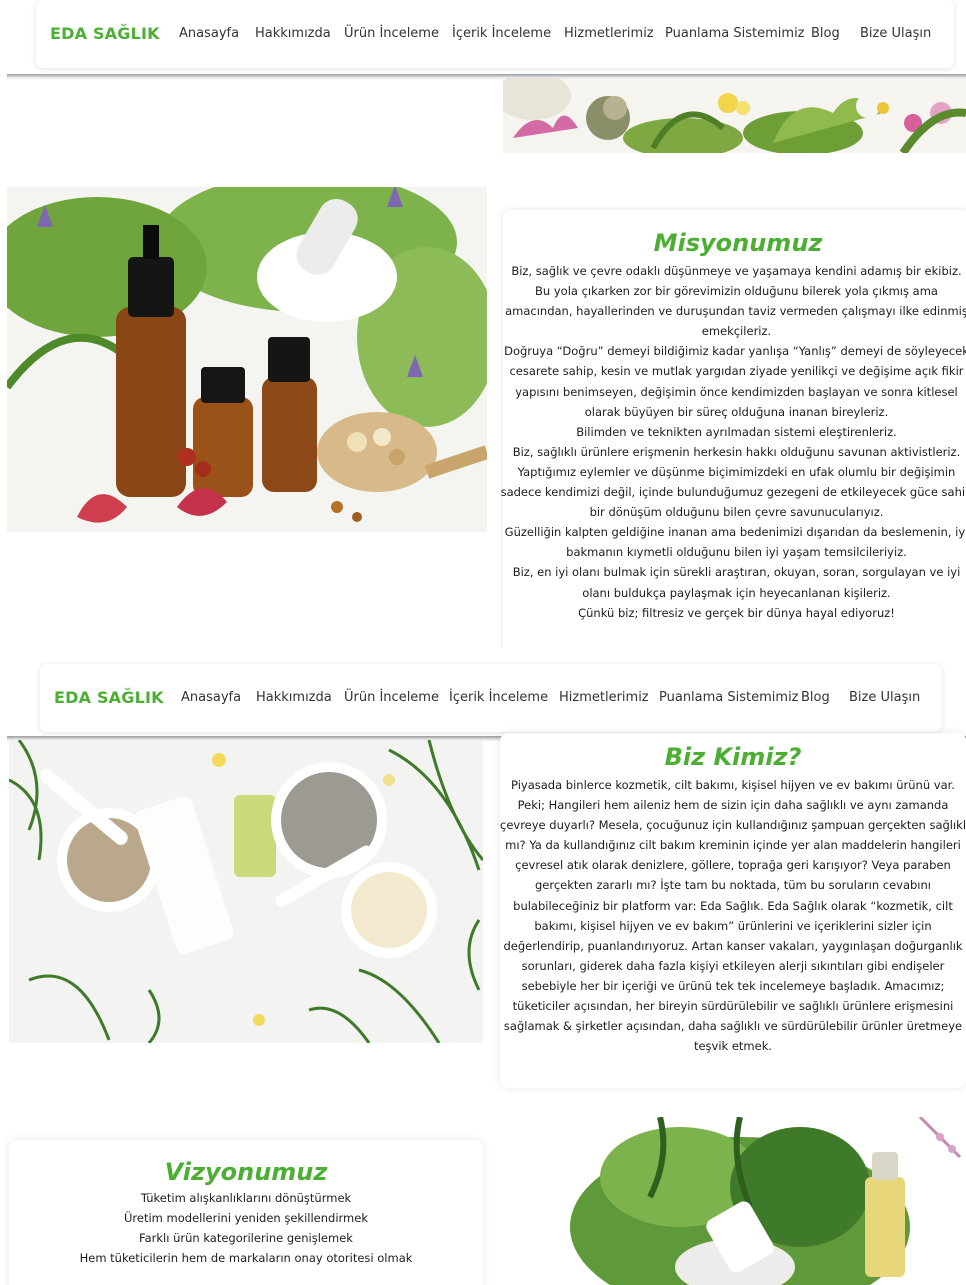  Describe the element at coordinates (109, 697) in the screenshot. I see `brand-logo-2: EDA SAĞLIK` at that location.